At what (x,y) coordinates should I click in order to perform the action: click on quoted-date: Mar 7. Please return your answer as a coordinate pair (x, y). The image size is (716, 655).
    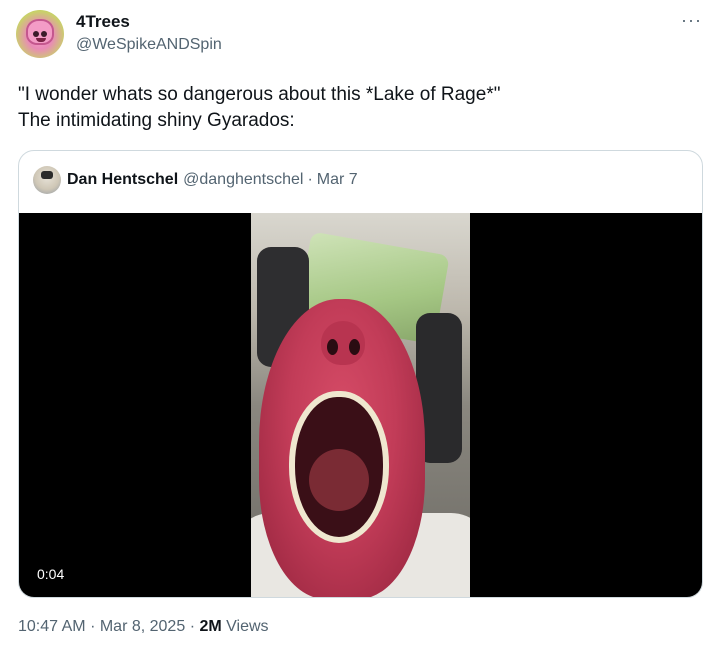
    Looking at the image, I should click on (337, 180).